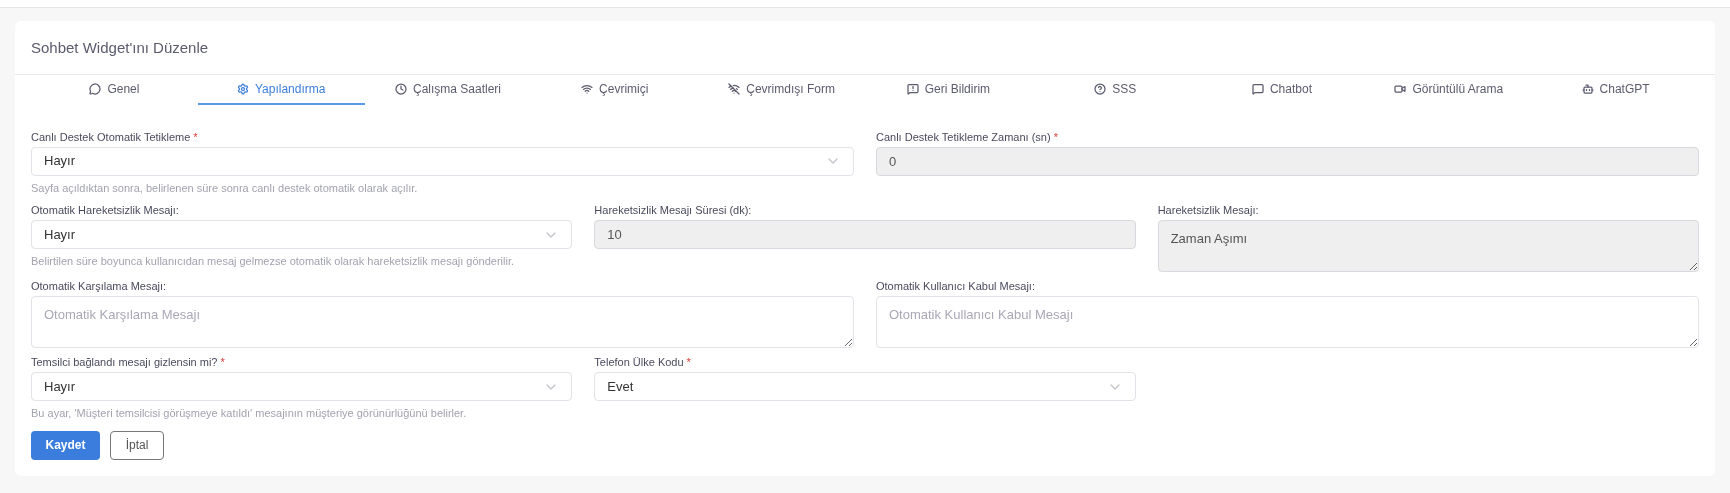  What do you see at coordinates (963, 137) in the screenshot?
I see `field-label: Canlı Destek Tetikleme Zamanı (sn)` at bounding box center [963, 137].